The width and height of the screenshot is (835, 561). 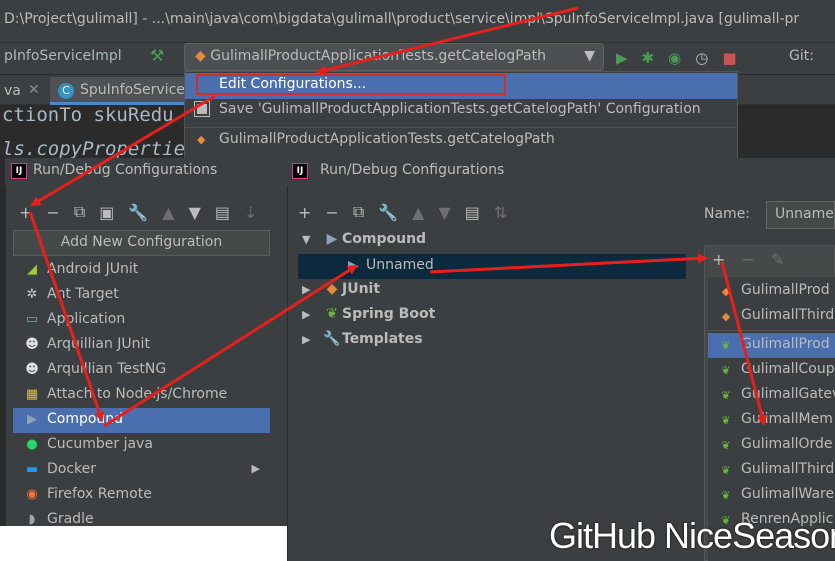 What do you see at coordinates (12, 91) in the screenshot?
I see `editor-tab-java: va` at bounding box center [12, 91].